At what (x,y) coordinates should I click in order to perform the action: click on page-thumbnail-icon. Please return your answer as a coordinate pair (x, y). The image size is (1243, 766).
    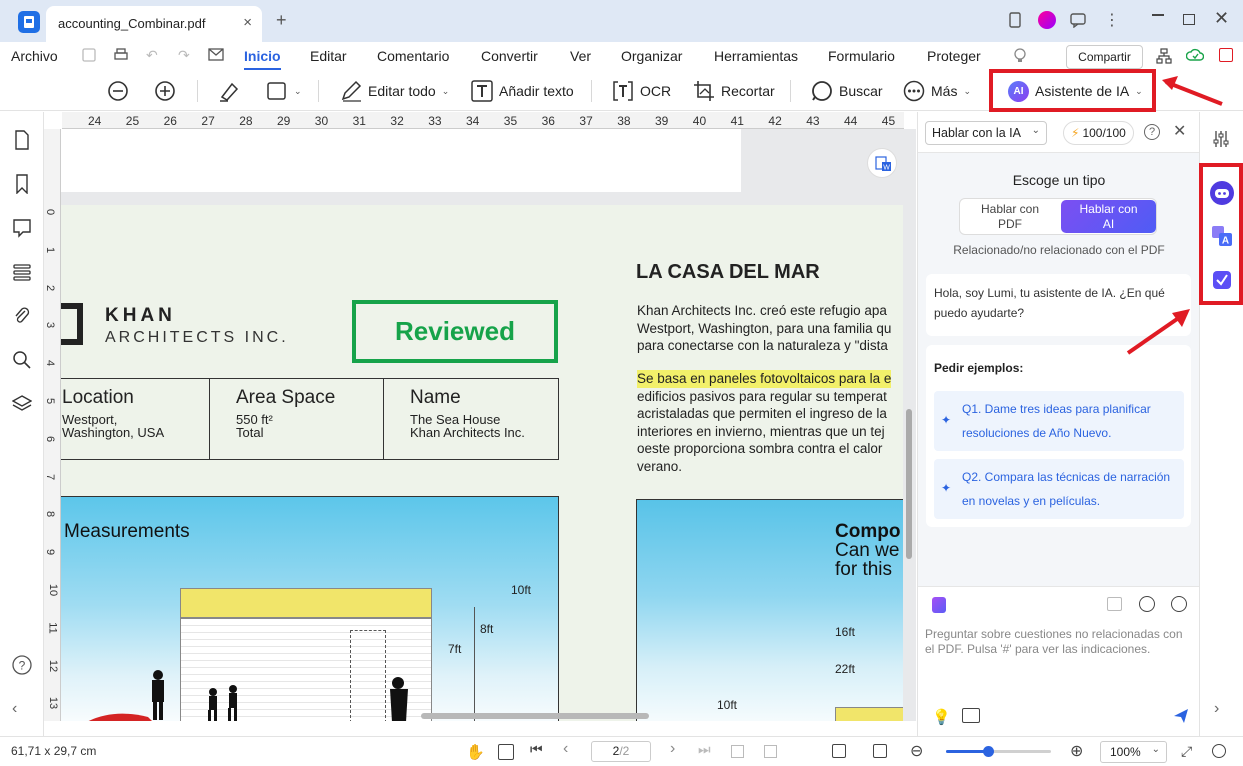
    Looking at the image, I should click on (22, 140).